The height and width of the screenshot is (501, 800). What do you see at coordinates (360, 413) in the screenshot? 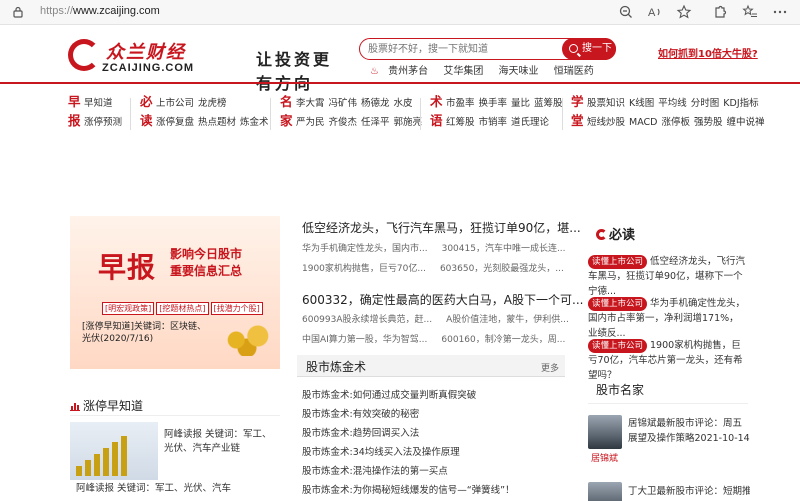
I see `article-link: 股市炼金术:有效突破的秘密` at bounding box center [360, 413].